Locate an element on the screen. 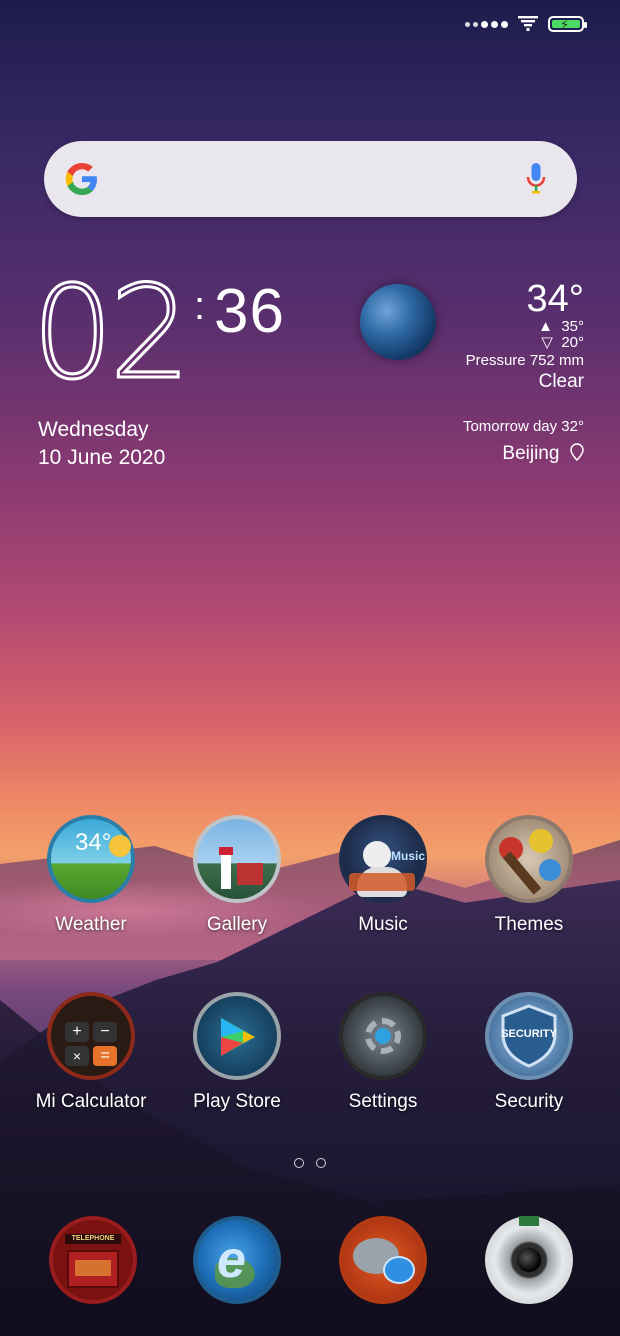 The height and width of the screenshot is (1336, 620). page-indicator is located at coordinates (310, 1163).